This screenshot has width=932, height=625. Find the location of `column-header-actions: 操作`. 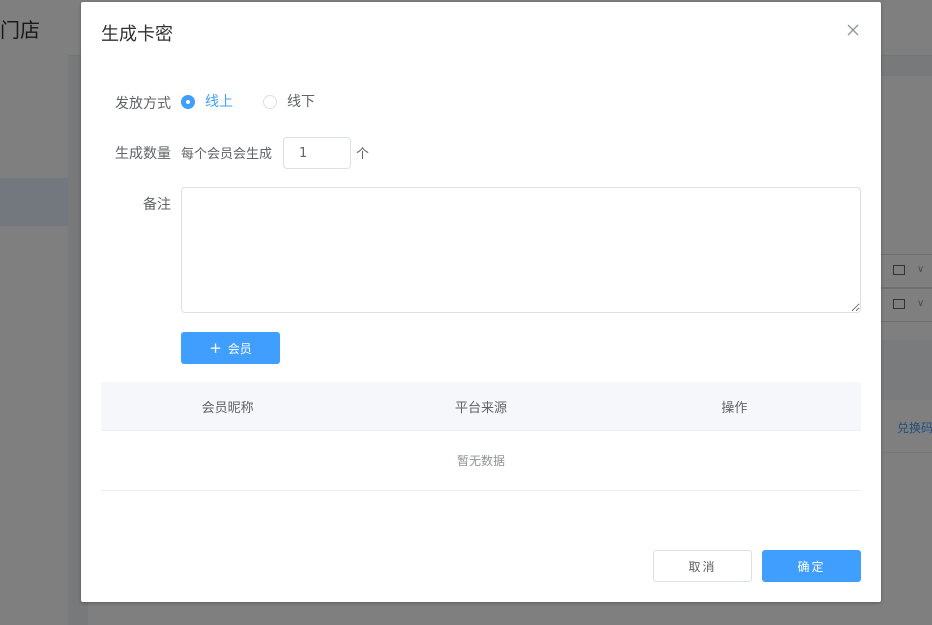

column-header-actions: 操作 is located at coordinates (734, 408).